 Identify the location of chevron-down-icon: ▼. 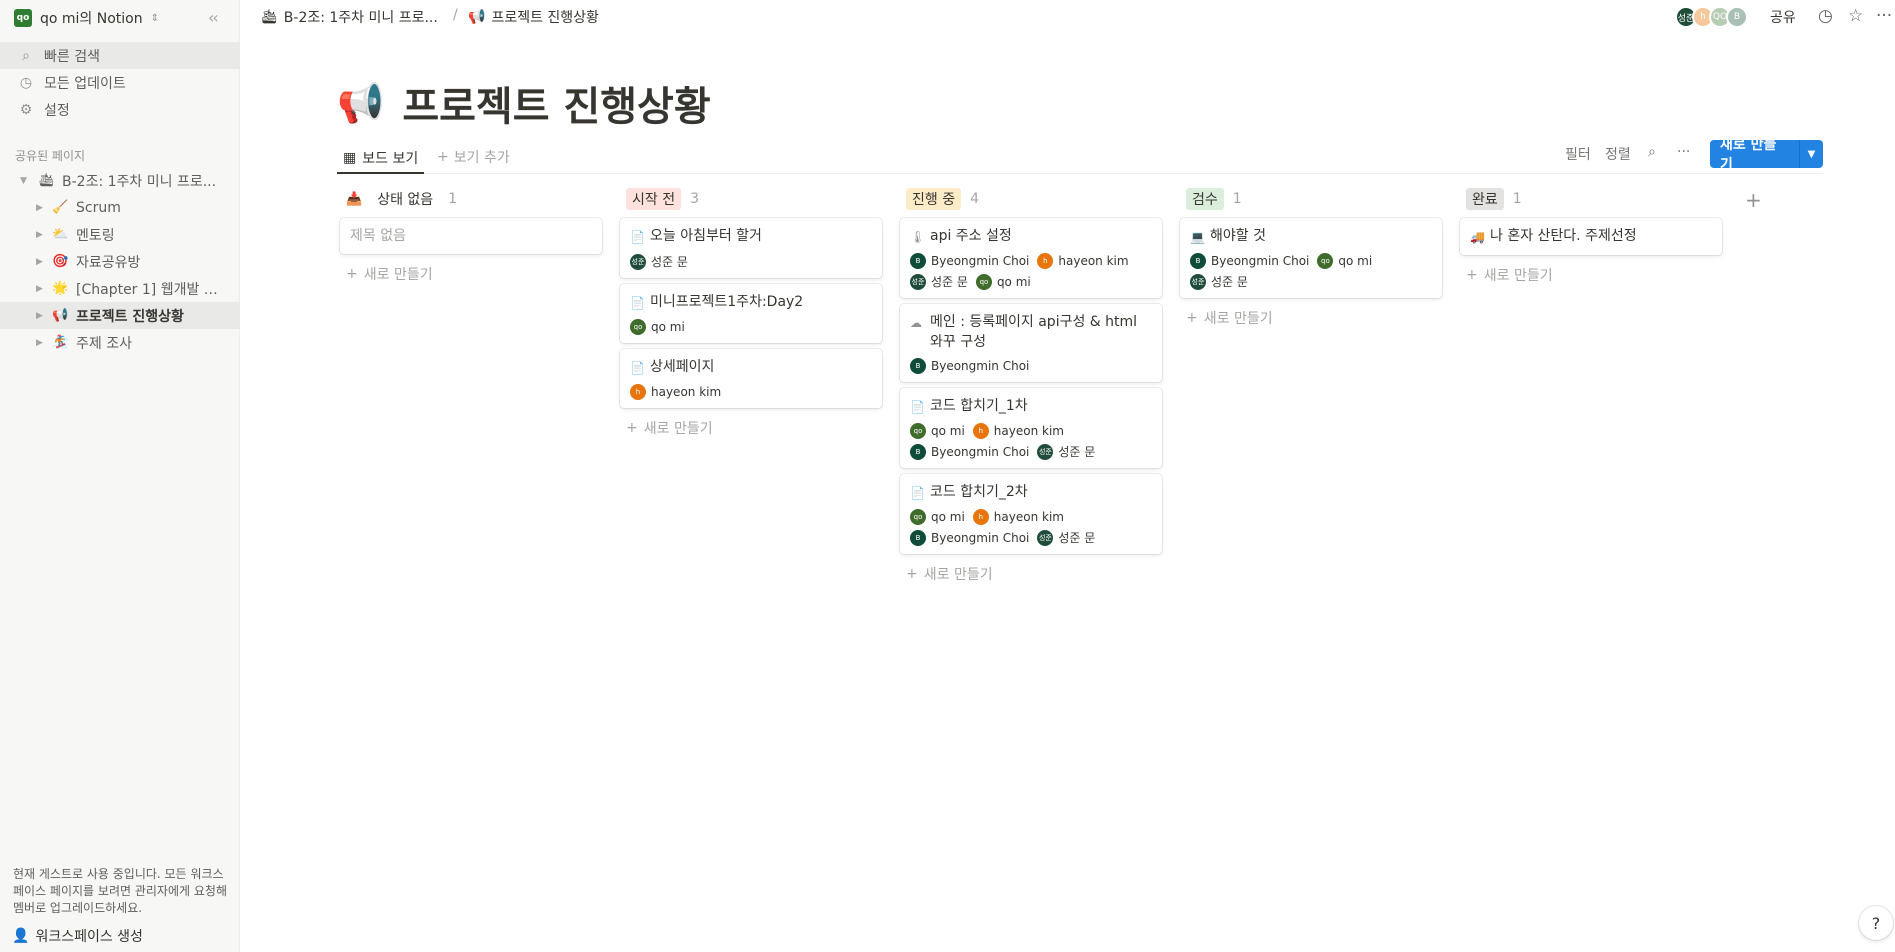
(1811, 154).